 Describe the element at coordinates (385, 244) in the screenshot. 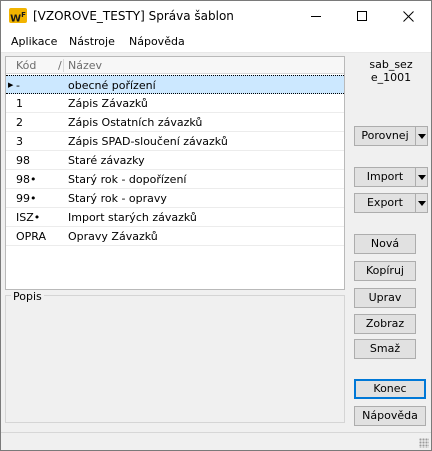

I see `nova-button: Nová` at that location.